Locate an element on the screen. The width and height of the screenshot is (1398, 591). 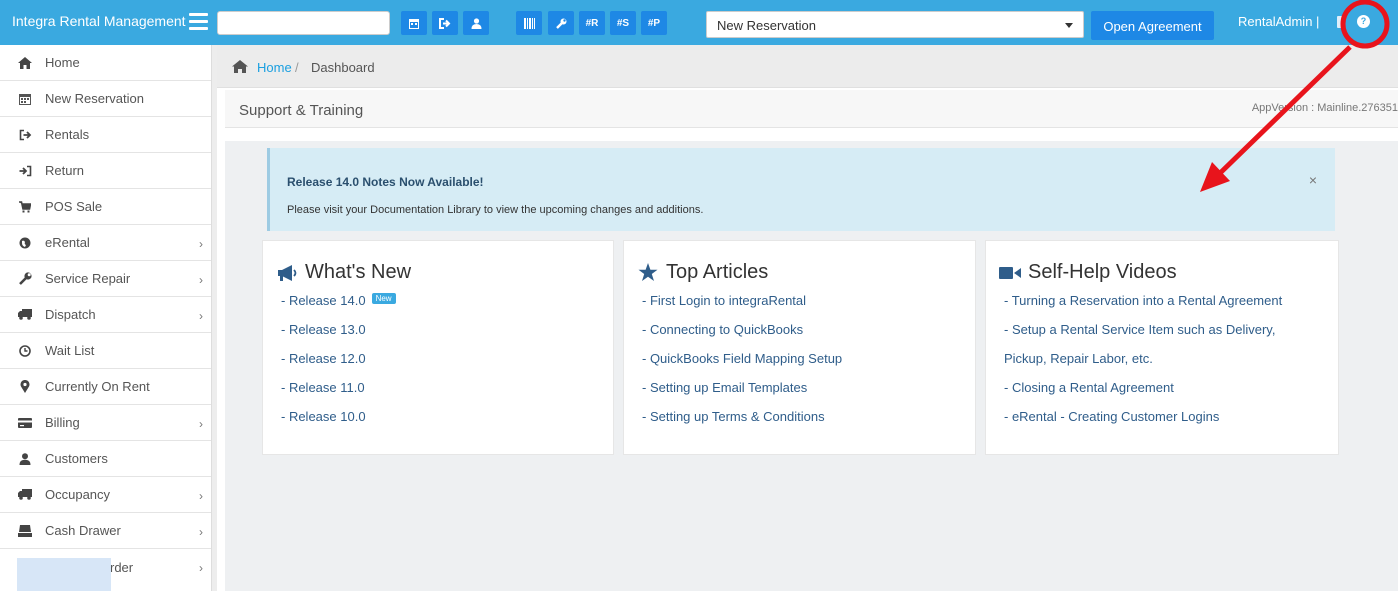
help-icon: ? is located at coordinates (1363, 21).